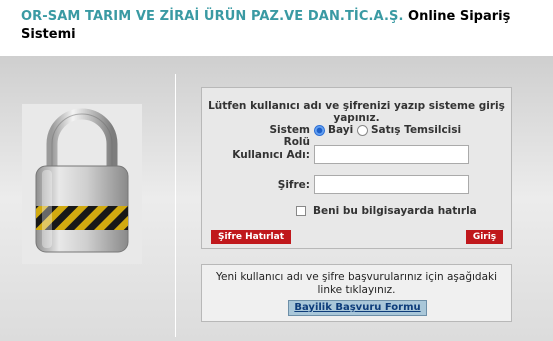  I want to click on role-label: Sistem Rolü, so click(290, 136).